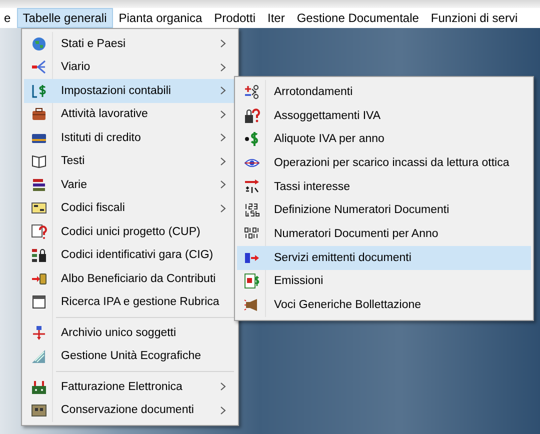  I want to click on menu-bar-item: Iter, so click(276, 18).